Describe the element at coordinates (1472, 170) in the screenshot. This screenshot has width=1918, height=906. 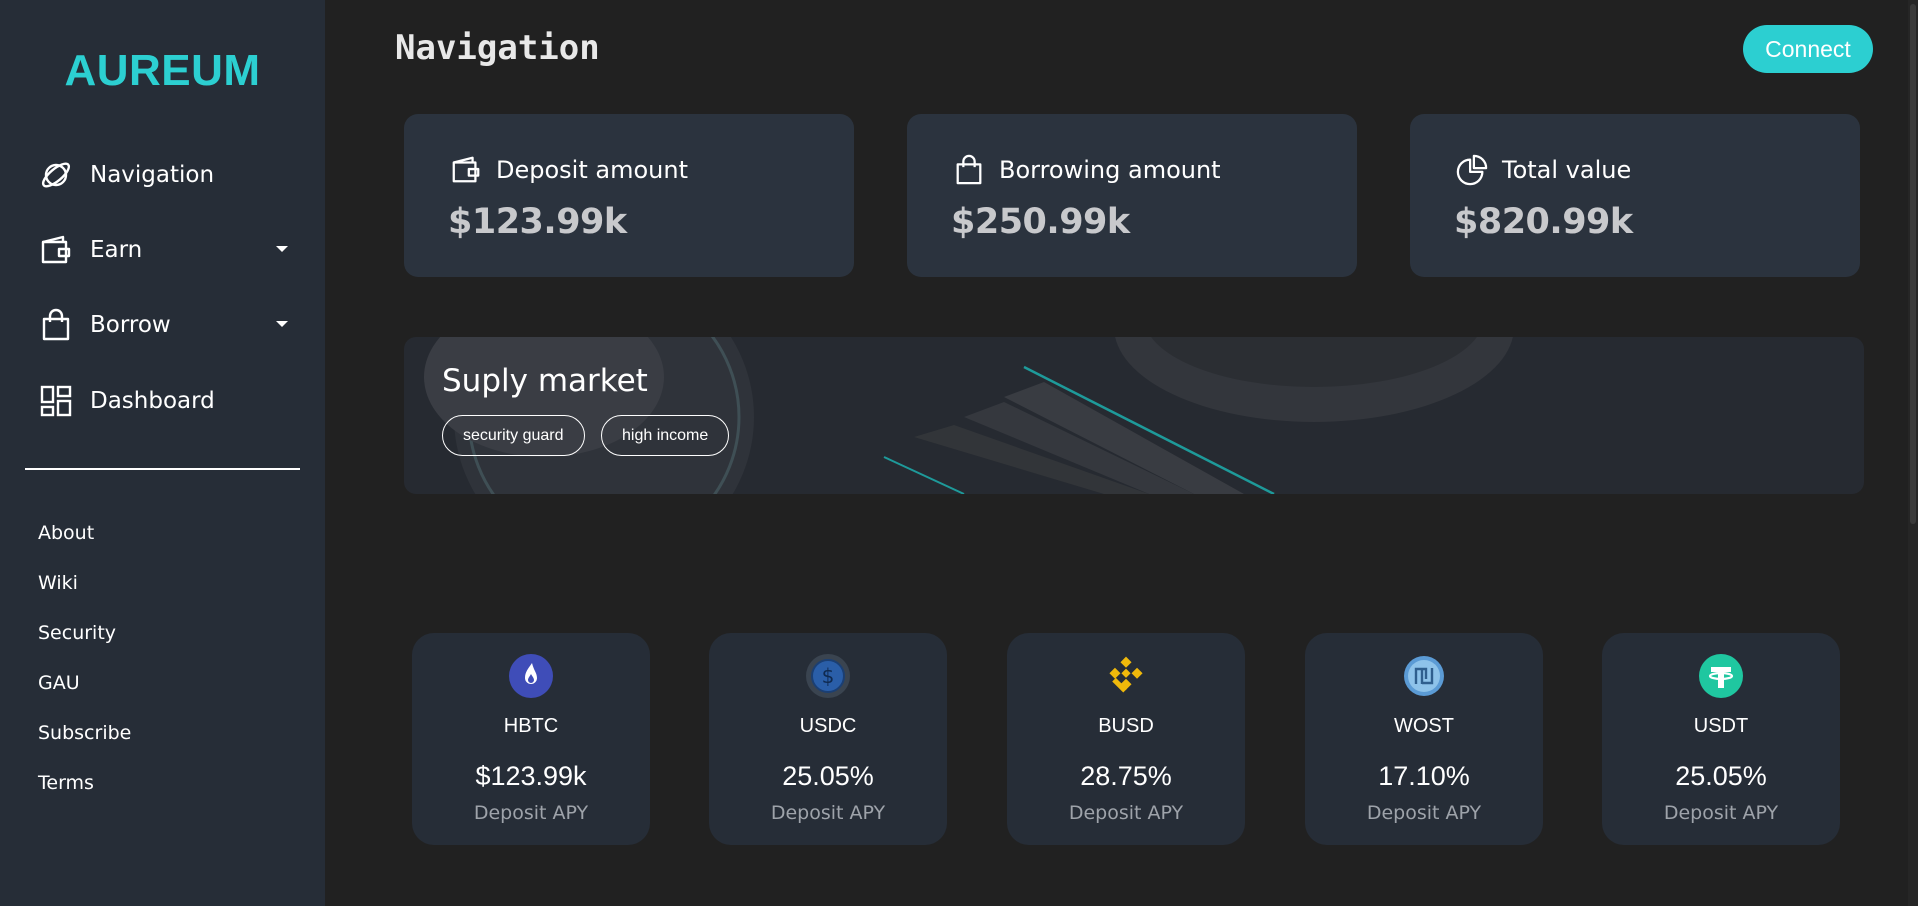
I see `pie-chart-icon` at that location.